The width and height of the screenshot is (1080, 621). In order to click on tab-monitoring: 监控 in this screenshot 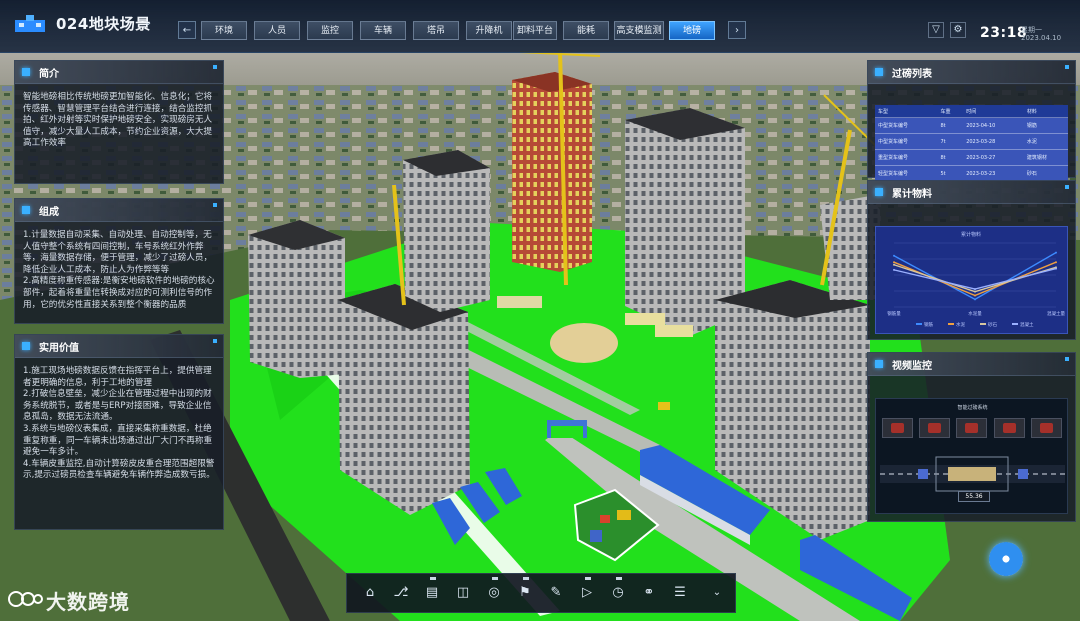, I will do `click(330, 30)`.